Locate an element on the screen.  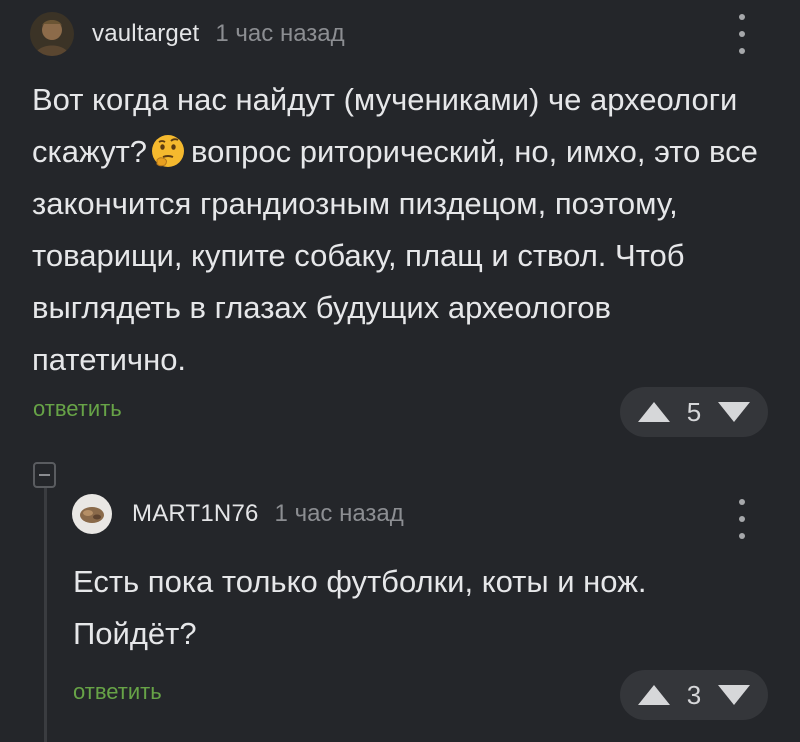
comment-header: MART1N76 1 час назад is located at coordinates (238, 514).